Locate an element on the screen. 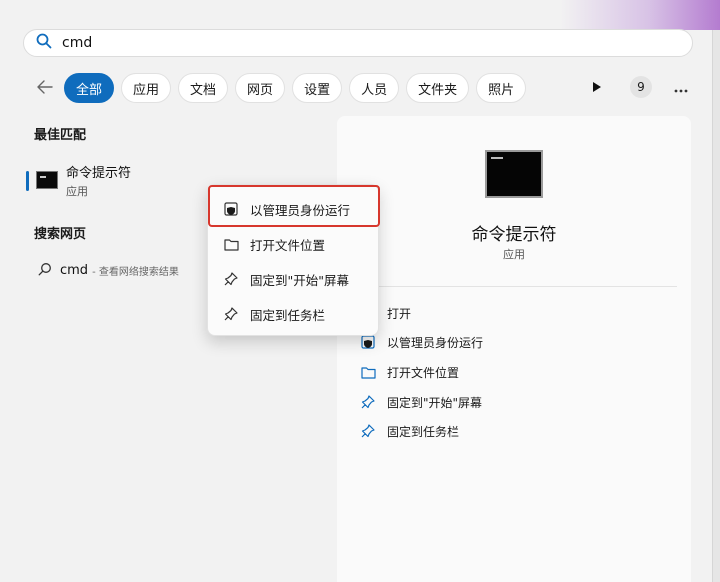 The width and height of the screenshot is (720, 582). tab-settings: 设置 is located at coordinates (317, 88).